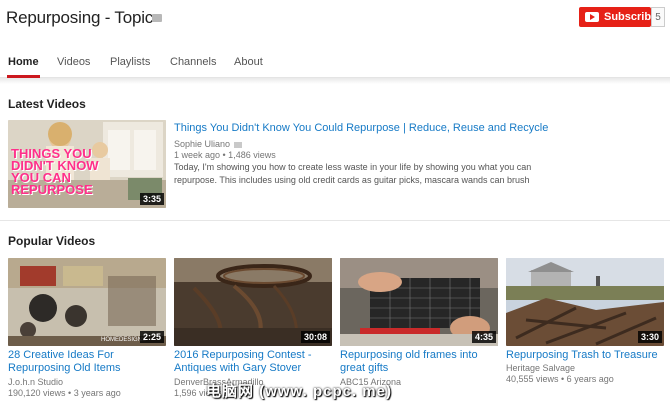  What do you see at coordinates (35, 382) in the screenshot?
I see `popular-video-1-channel: J.o.h.n Studio` at bounding box center [35, 382].